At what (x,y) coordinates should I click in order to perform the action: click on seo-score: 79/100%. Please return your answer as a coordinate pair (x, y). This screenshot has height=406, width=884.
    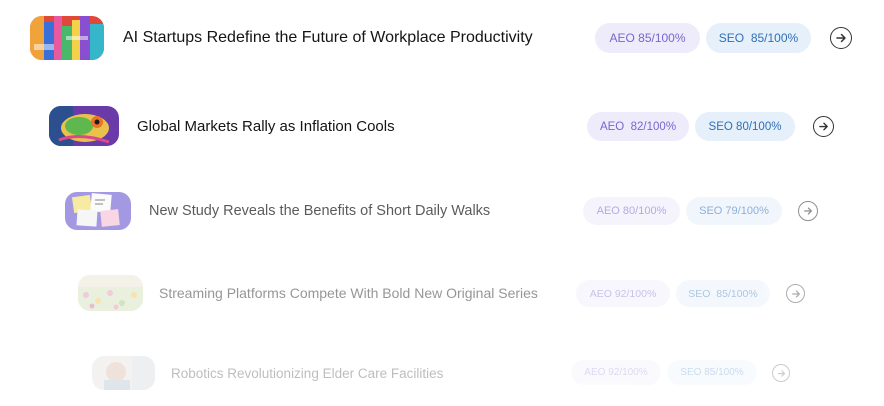
    Looking at the image, I should click on (747, 211).